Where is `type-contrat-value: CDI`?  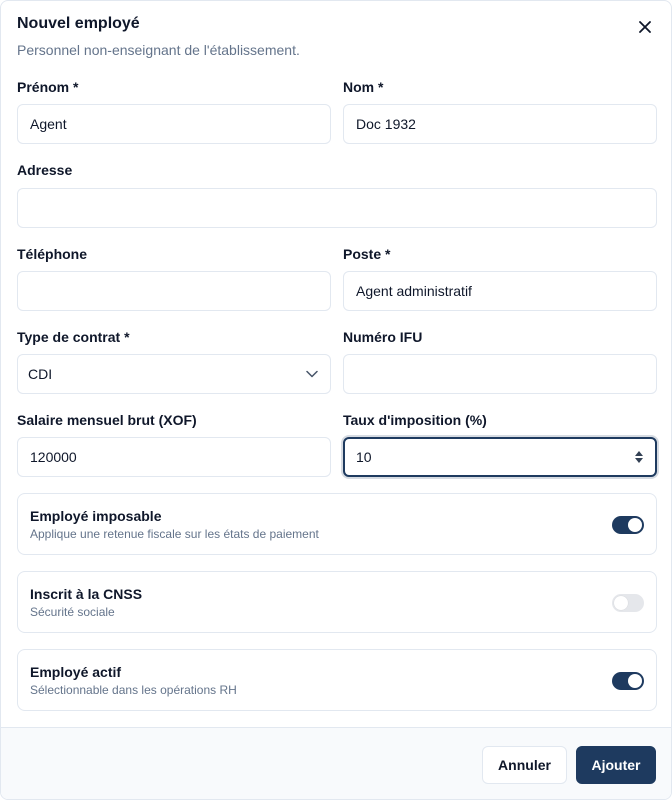
type-contrat-value: CDI is located at coordinates (40, 374).